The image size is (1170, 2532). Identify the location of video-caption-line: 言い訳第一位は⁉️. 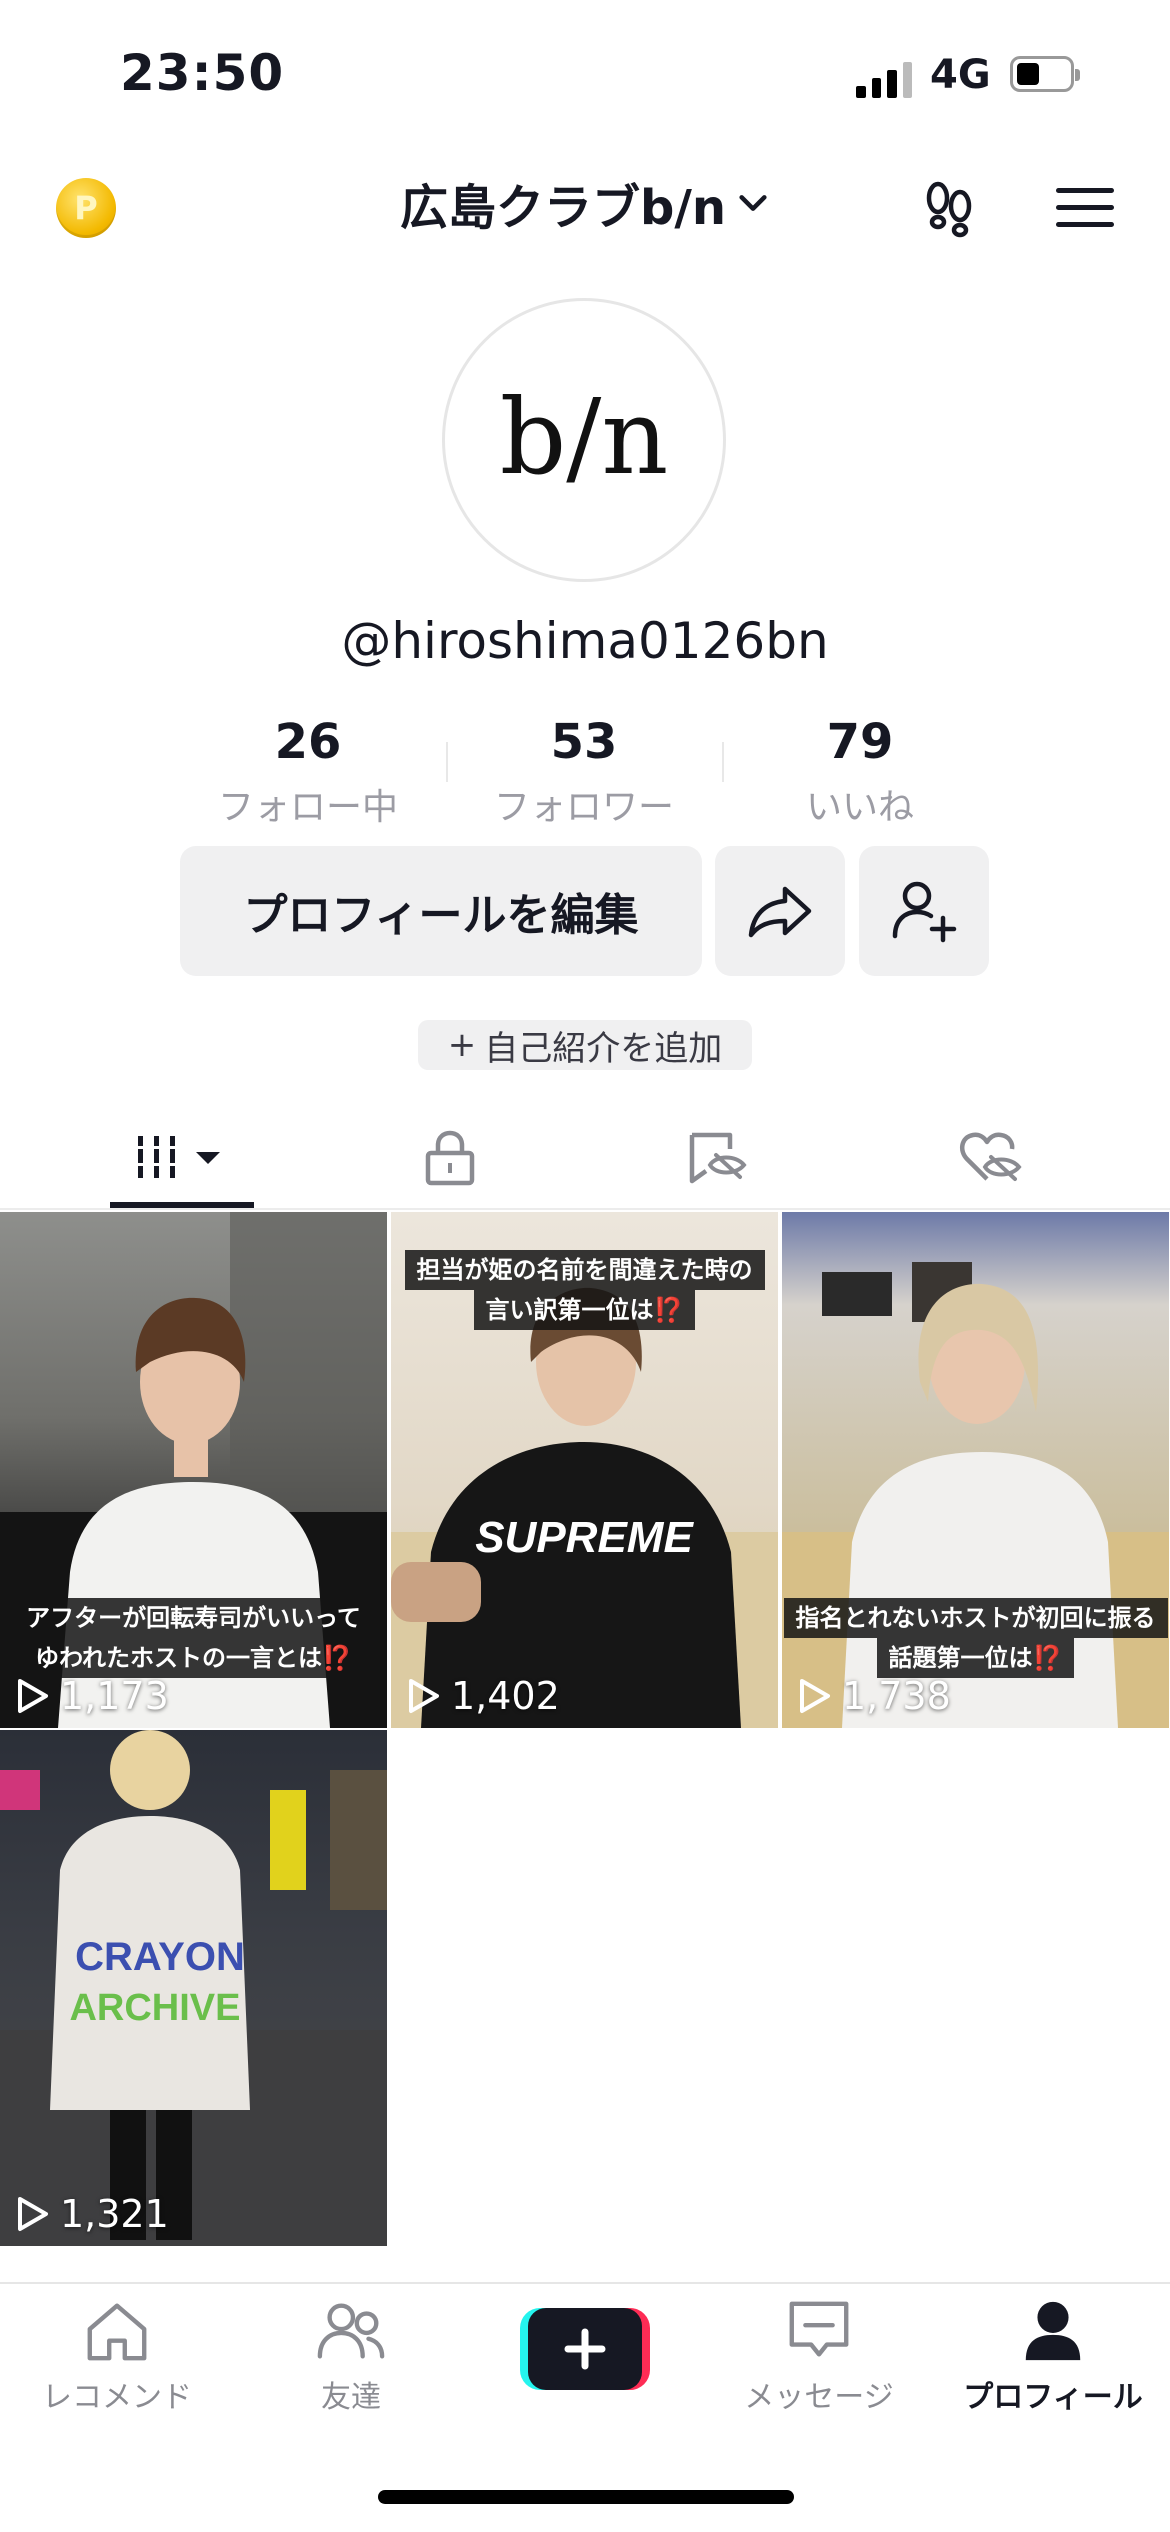
(584, 1310).